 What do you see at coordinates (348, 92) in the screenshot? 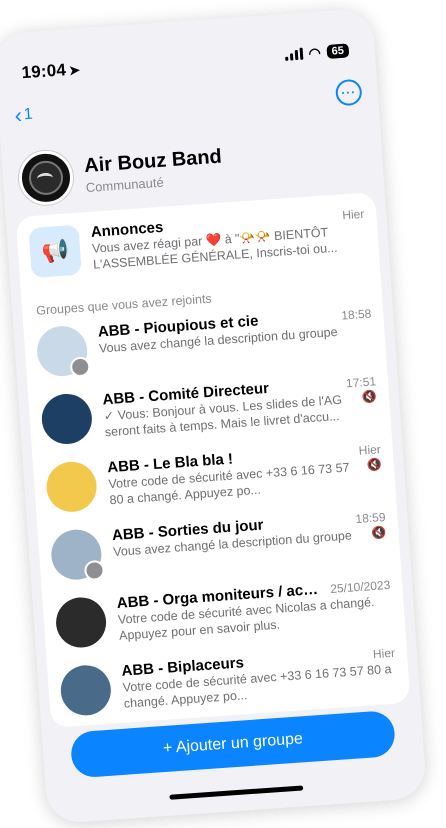
I see `more-options-icon: ···` at bounding box center [348, 92].